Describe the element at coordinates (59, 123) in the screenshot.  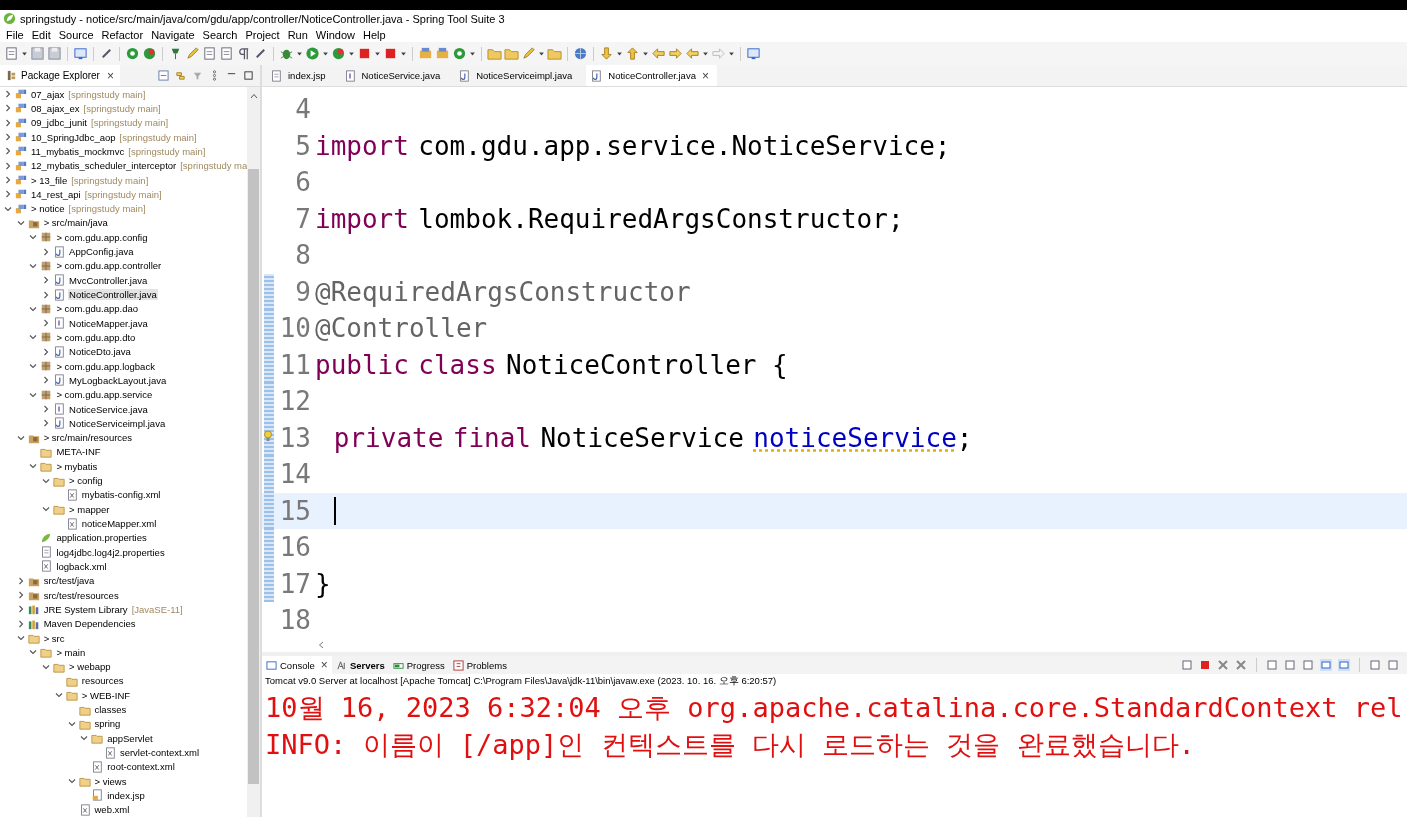
I see `tree-item: 09_jdbc_junit` at that location.